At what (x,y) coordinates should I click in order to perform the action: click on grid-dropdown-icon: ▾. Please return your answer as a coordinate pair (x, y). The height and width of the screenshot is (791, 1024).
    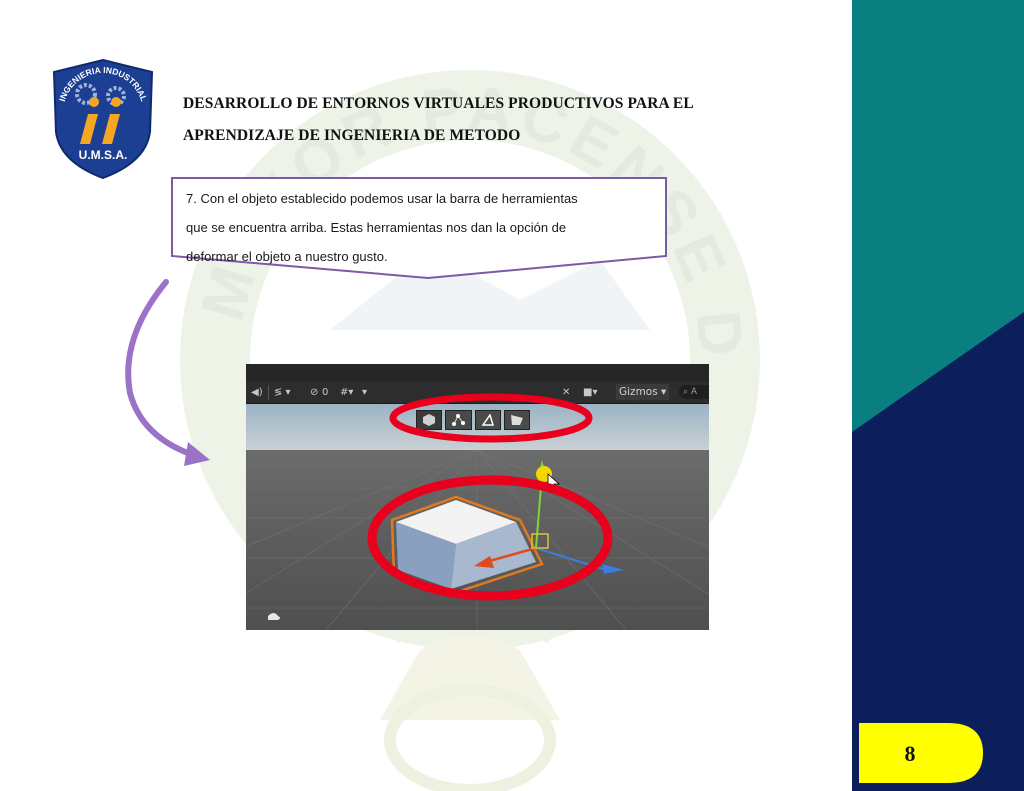
    Looking at the image, I should click on (364, 392).